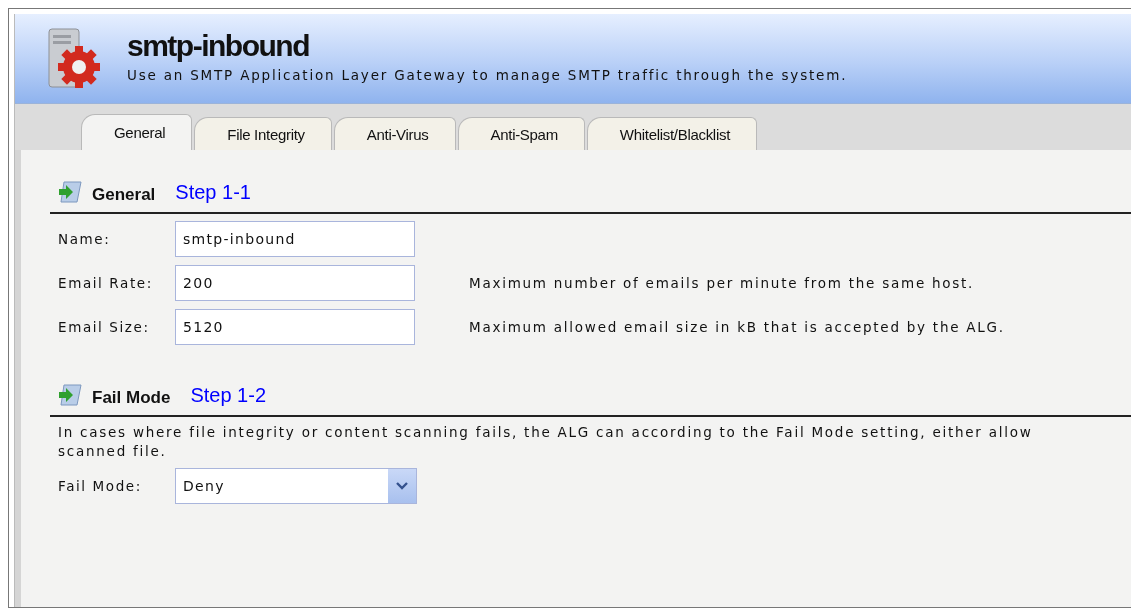  Describe the element at coordinates (228, 395) in the screenshot. I see `step-annotation: Step 1-2` at that location.